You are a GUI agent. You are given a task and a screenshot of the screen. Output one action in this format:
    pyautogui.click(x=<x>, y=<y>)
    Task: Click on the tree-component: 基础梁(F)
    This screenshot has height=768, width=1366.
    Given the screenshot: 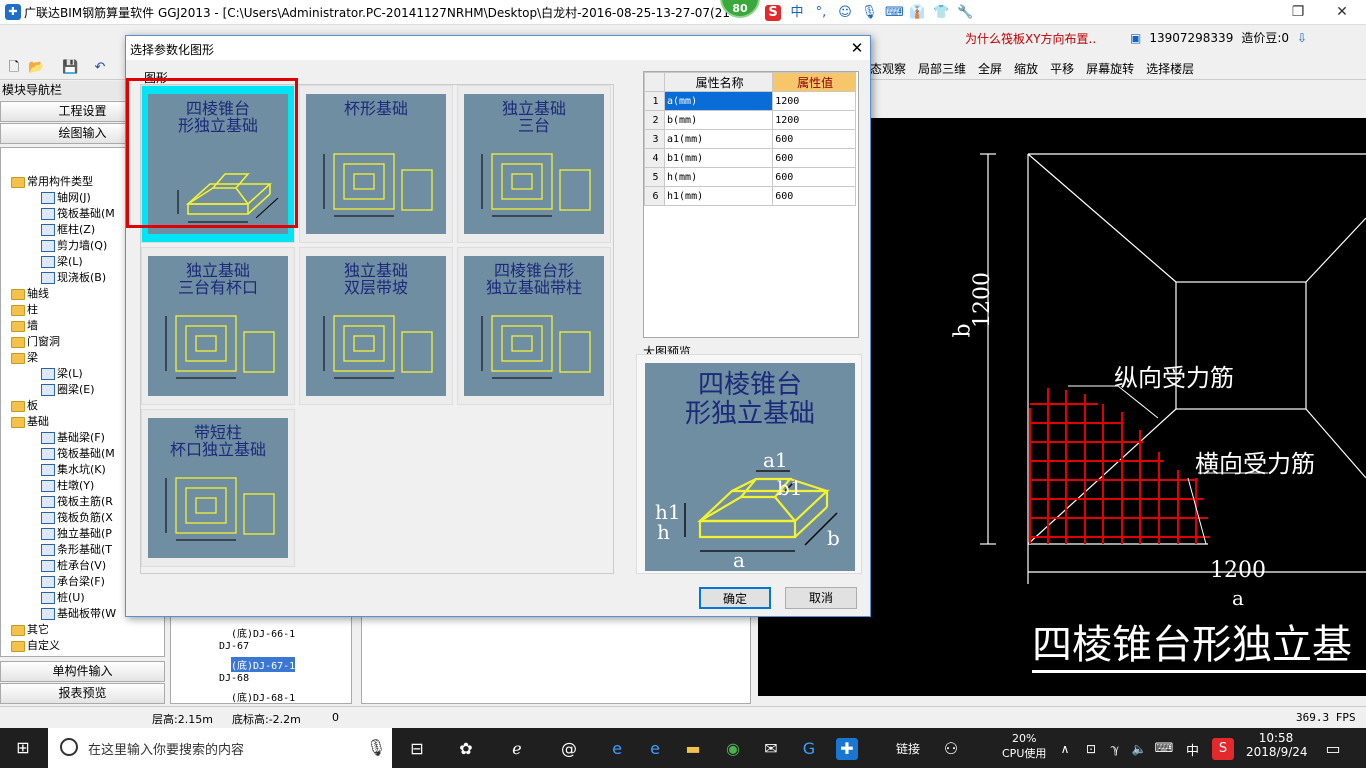 What is the action you would take?
    pyautogui.click(x=73, y=438)
    